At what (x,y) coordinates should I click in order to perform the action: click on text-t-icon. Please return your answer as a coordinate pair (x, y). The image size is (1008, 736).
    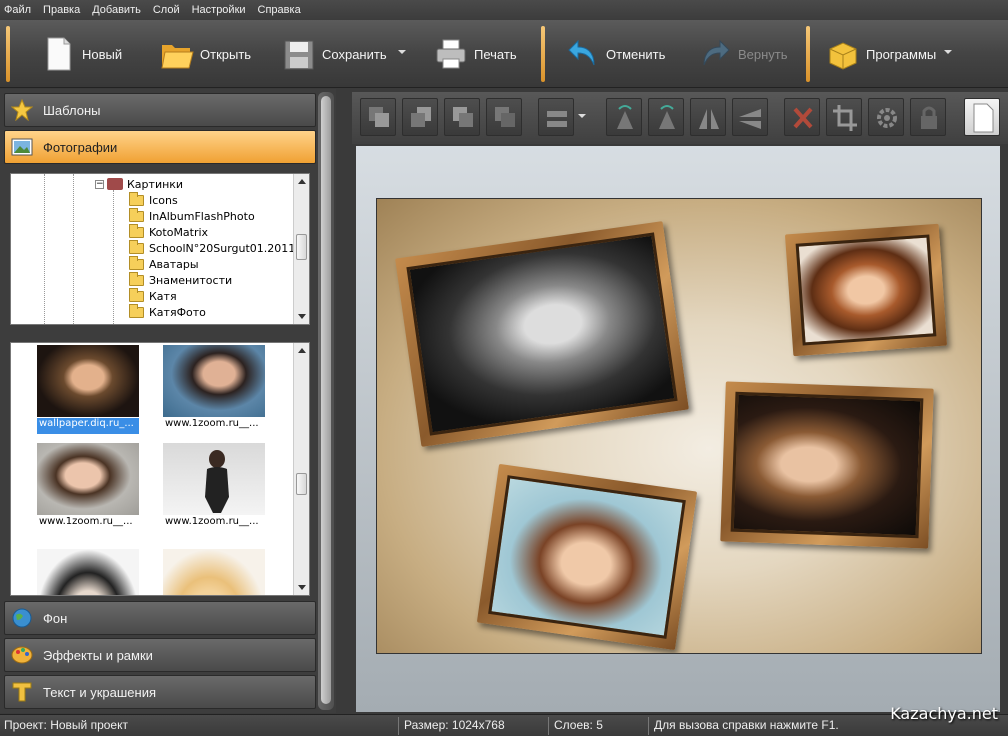
    Looking at the image, I should click on (22, 692).